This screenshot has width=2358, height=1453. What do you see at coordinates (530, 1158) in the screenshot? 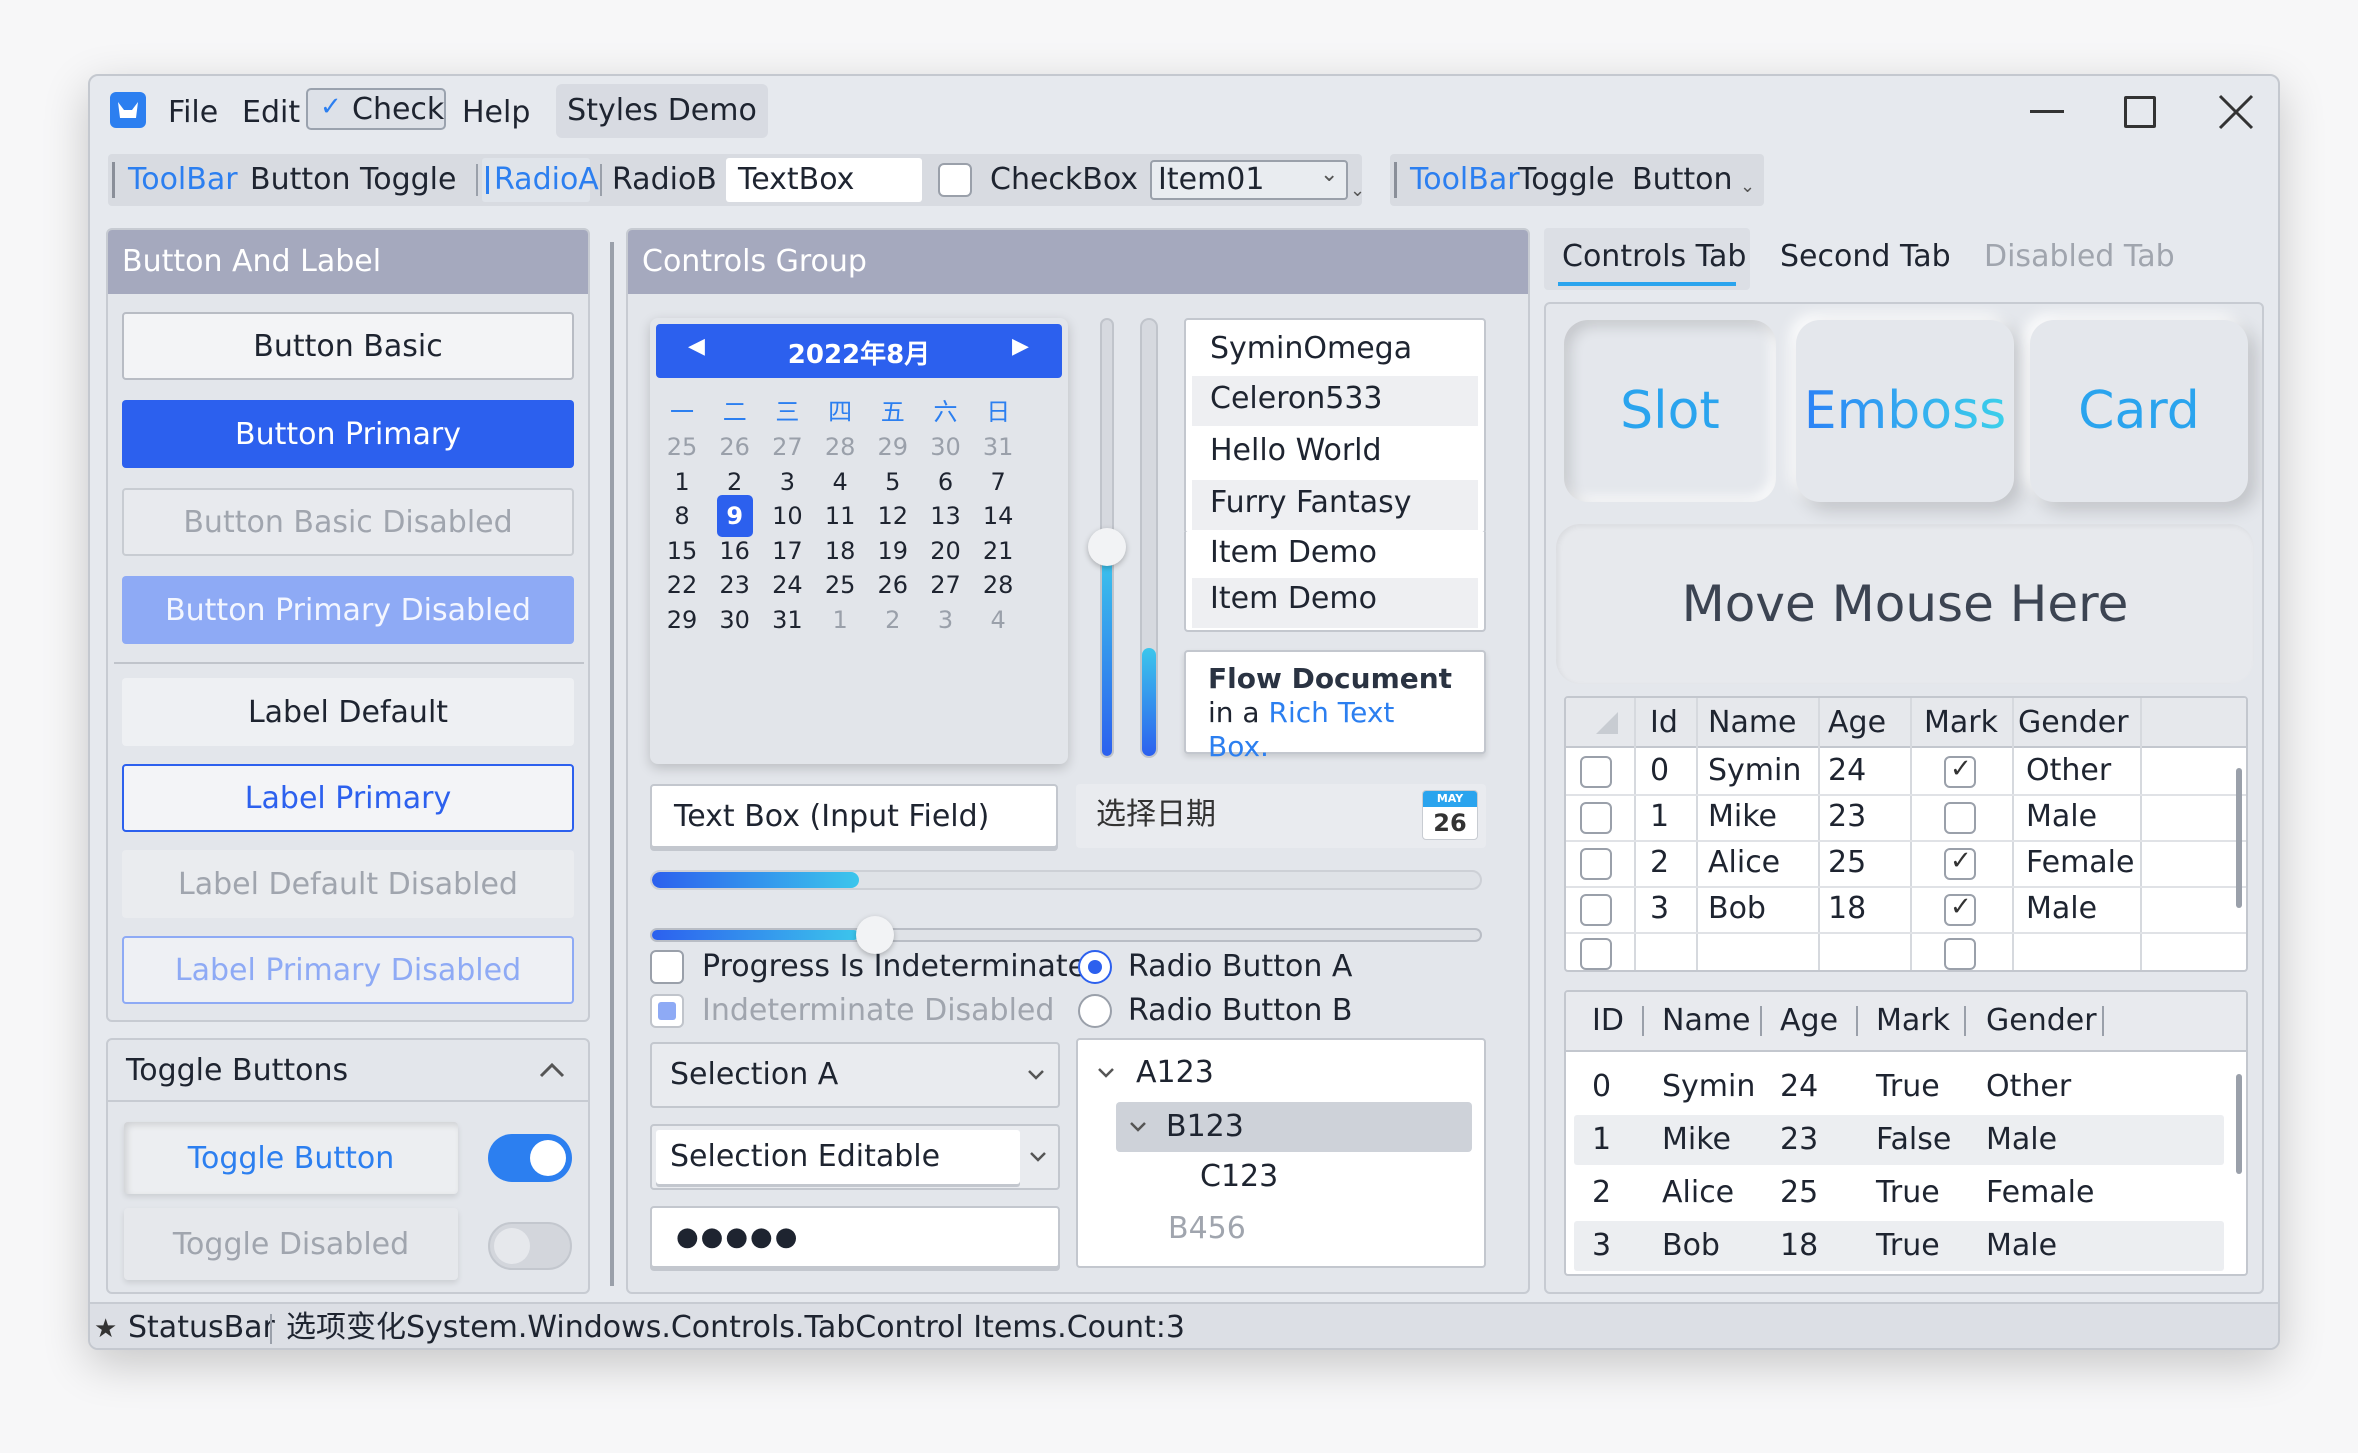
I see `toggle-switch-on` at bounding box center [530, 1158].